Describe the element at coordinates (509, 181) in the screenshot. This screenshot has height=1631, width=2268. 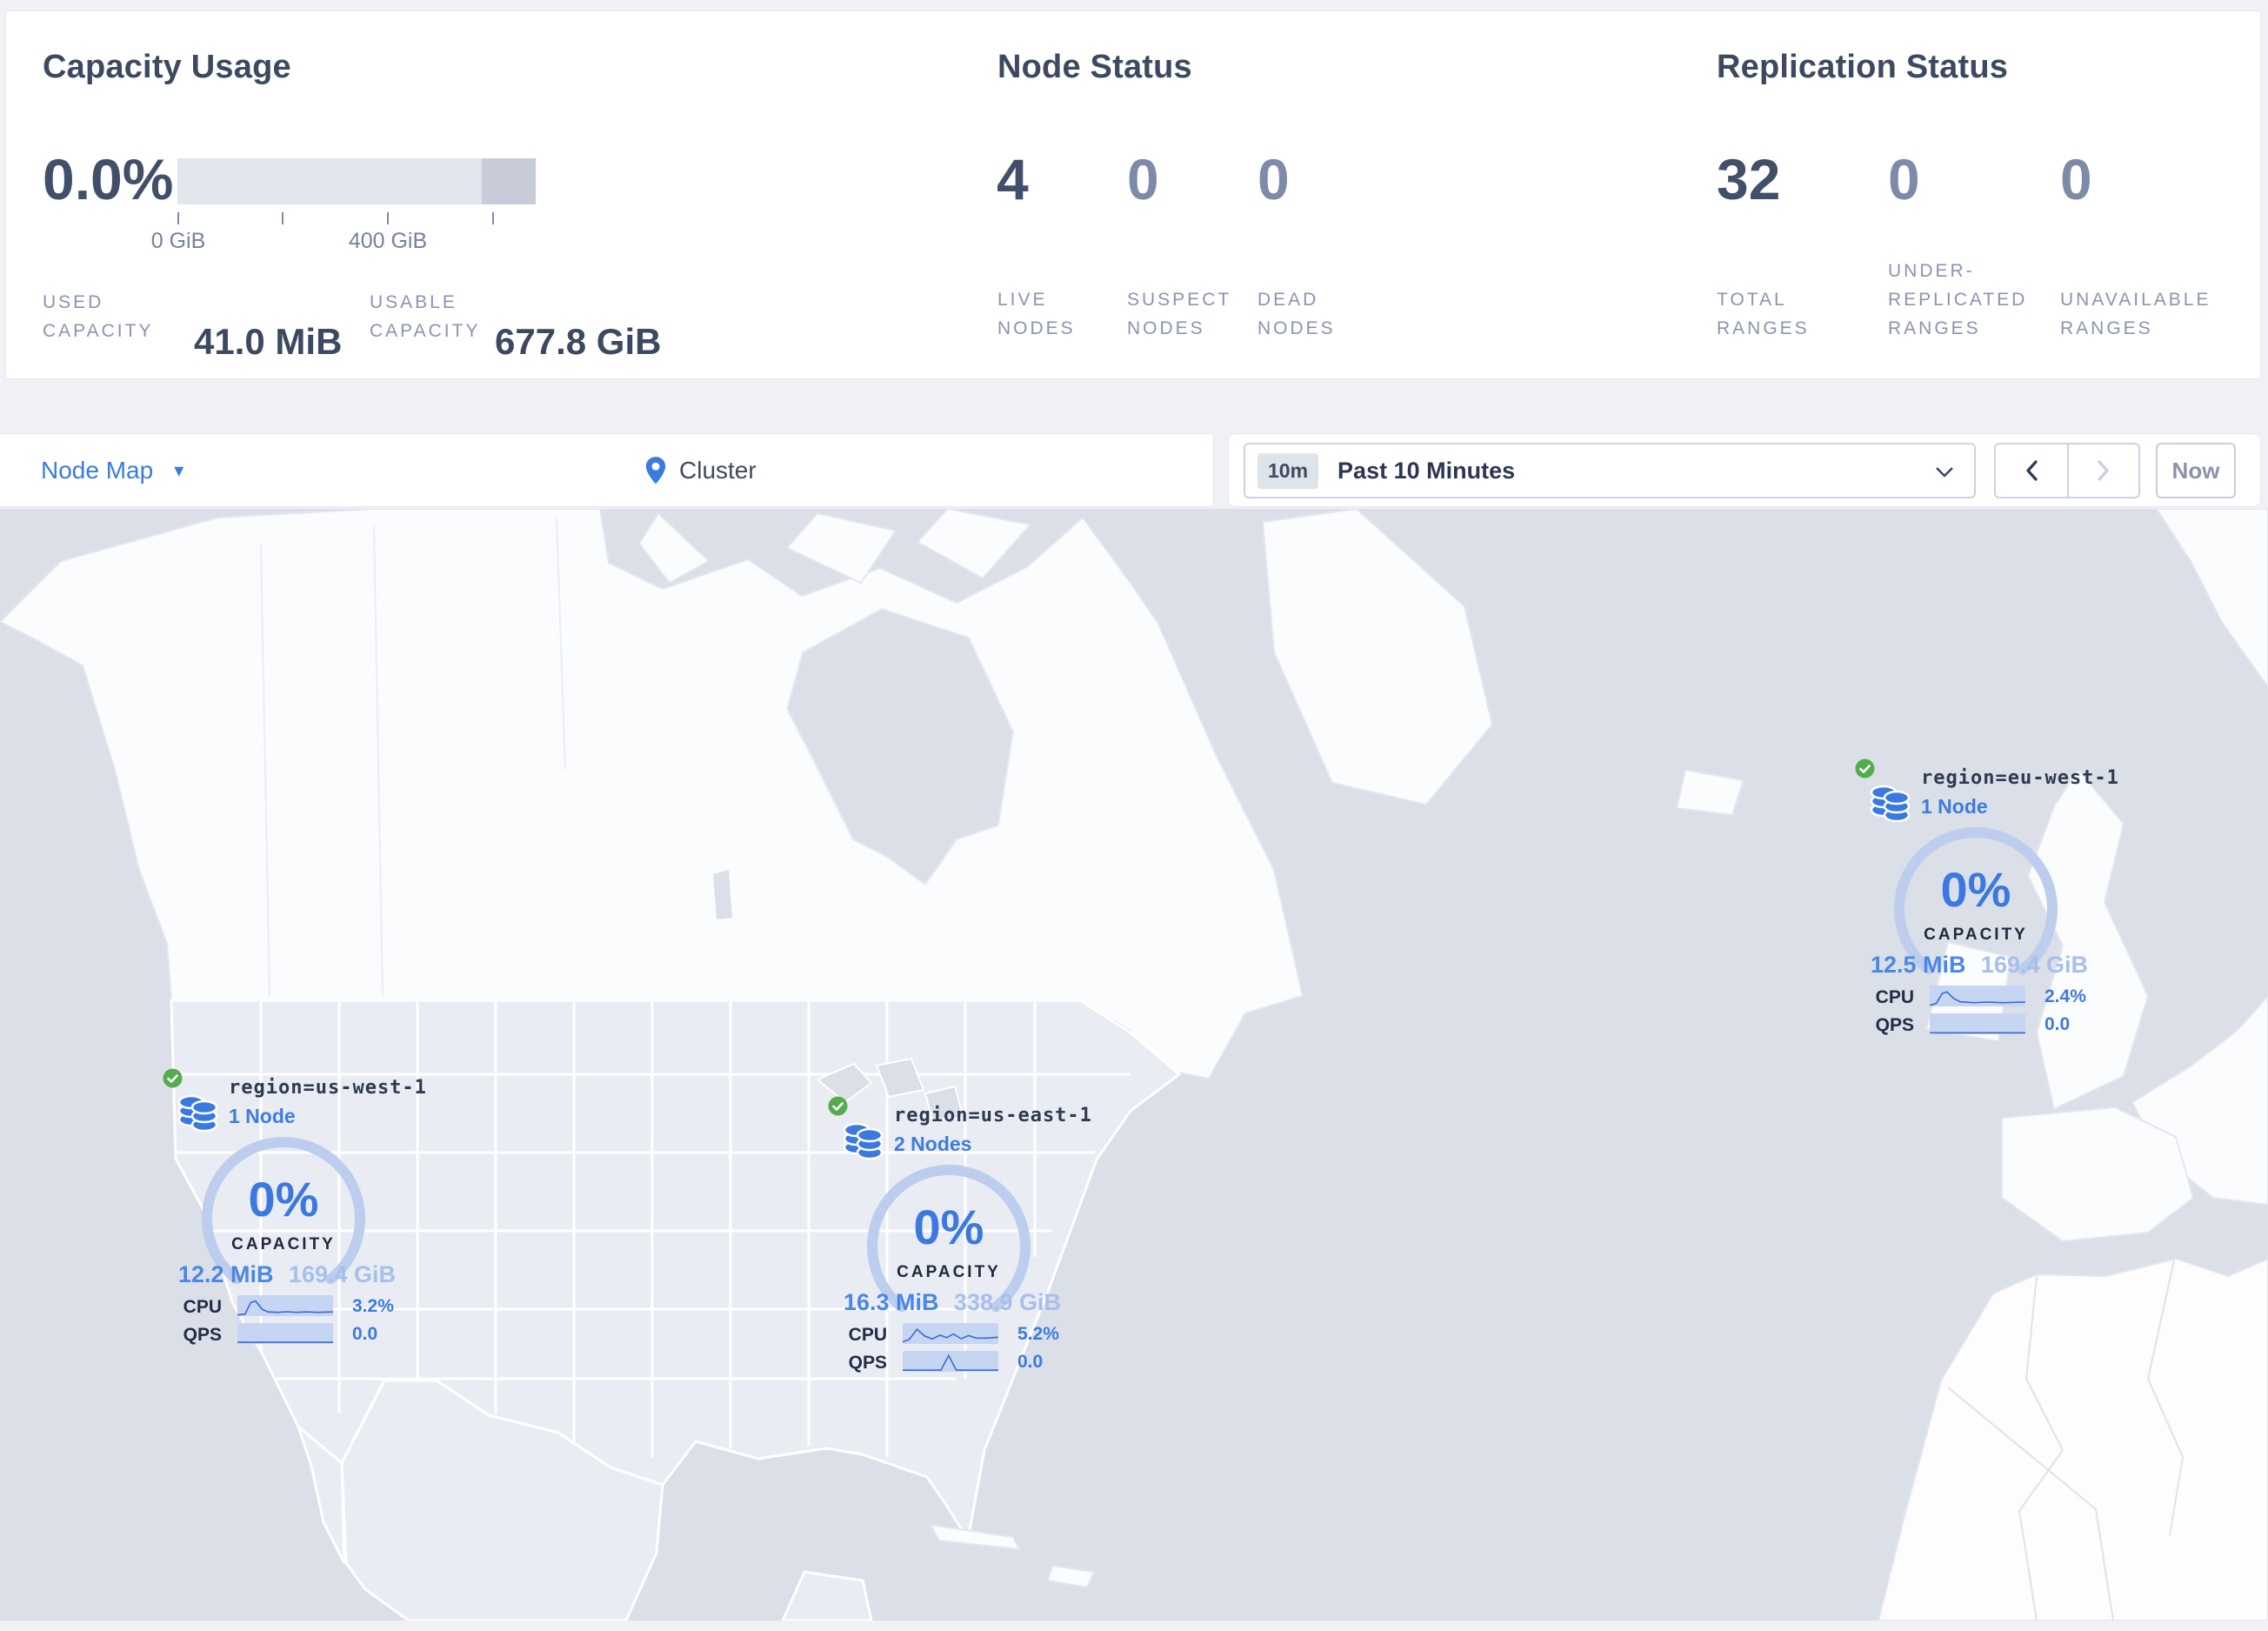
I see `capacity-bar-nonusable-segment` at that location.